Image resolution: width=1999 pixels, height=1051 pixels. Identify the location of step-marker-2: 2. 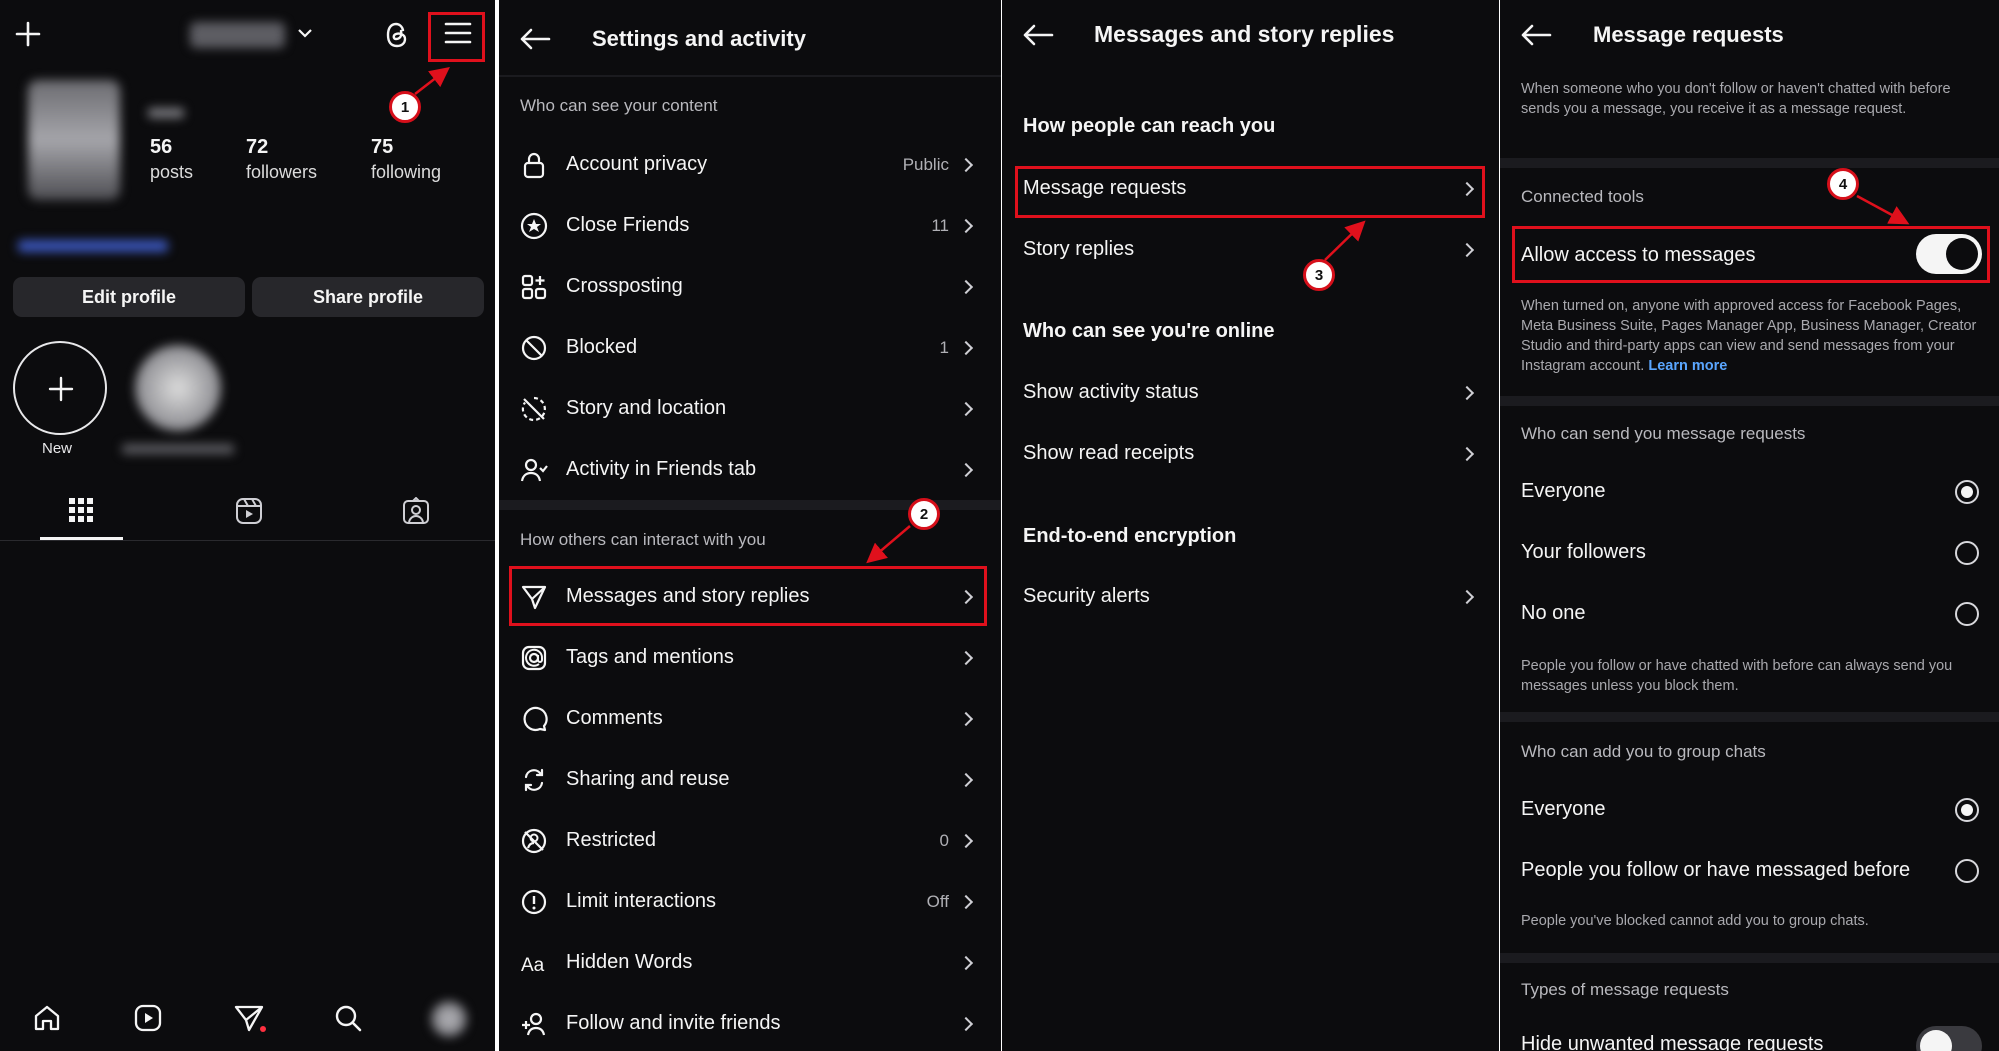
(924, 514).